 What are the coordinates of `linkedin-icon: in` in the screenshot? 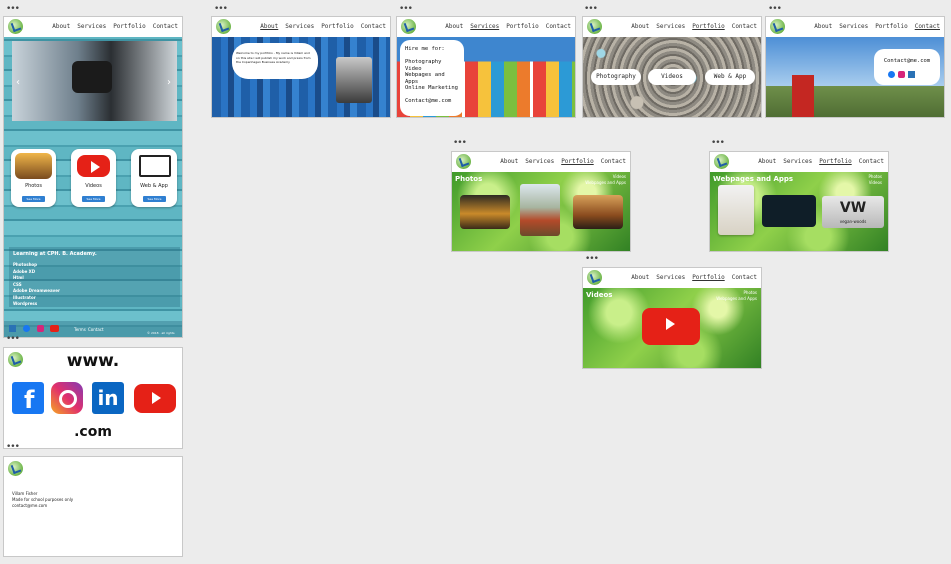 It's located at (108, 398).